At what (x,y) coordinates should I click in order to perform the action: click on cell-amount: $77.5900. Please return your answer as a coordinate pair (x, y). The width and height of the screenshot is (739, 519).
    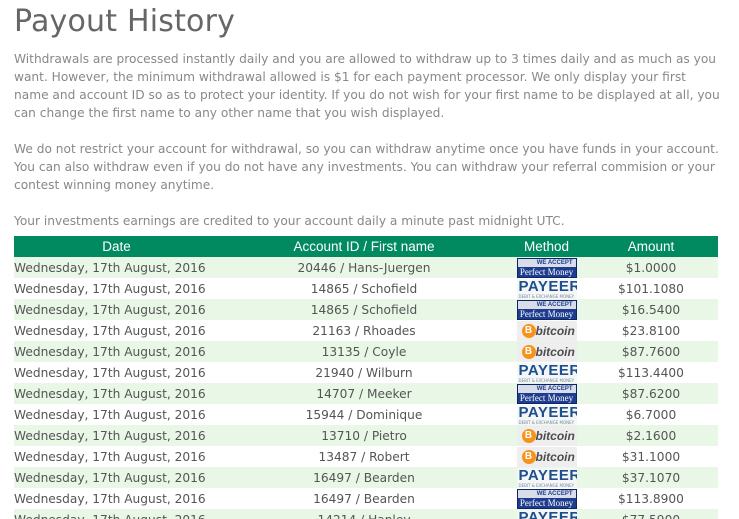
    Looking at the image, I should click on (651, 514).